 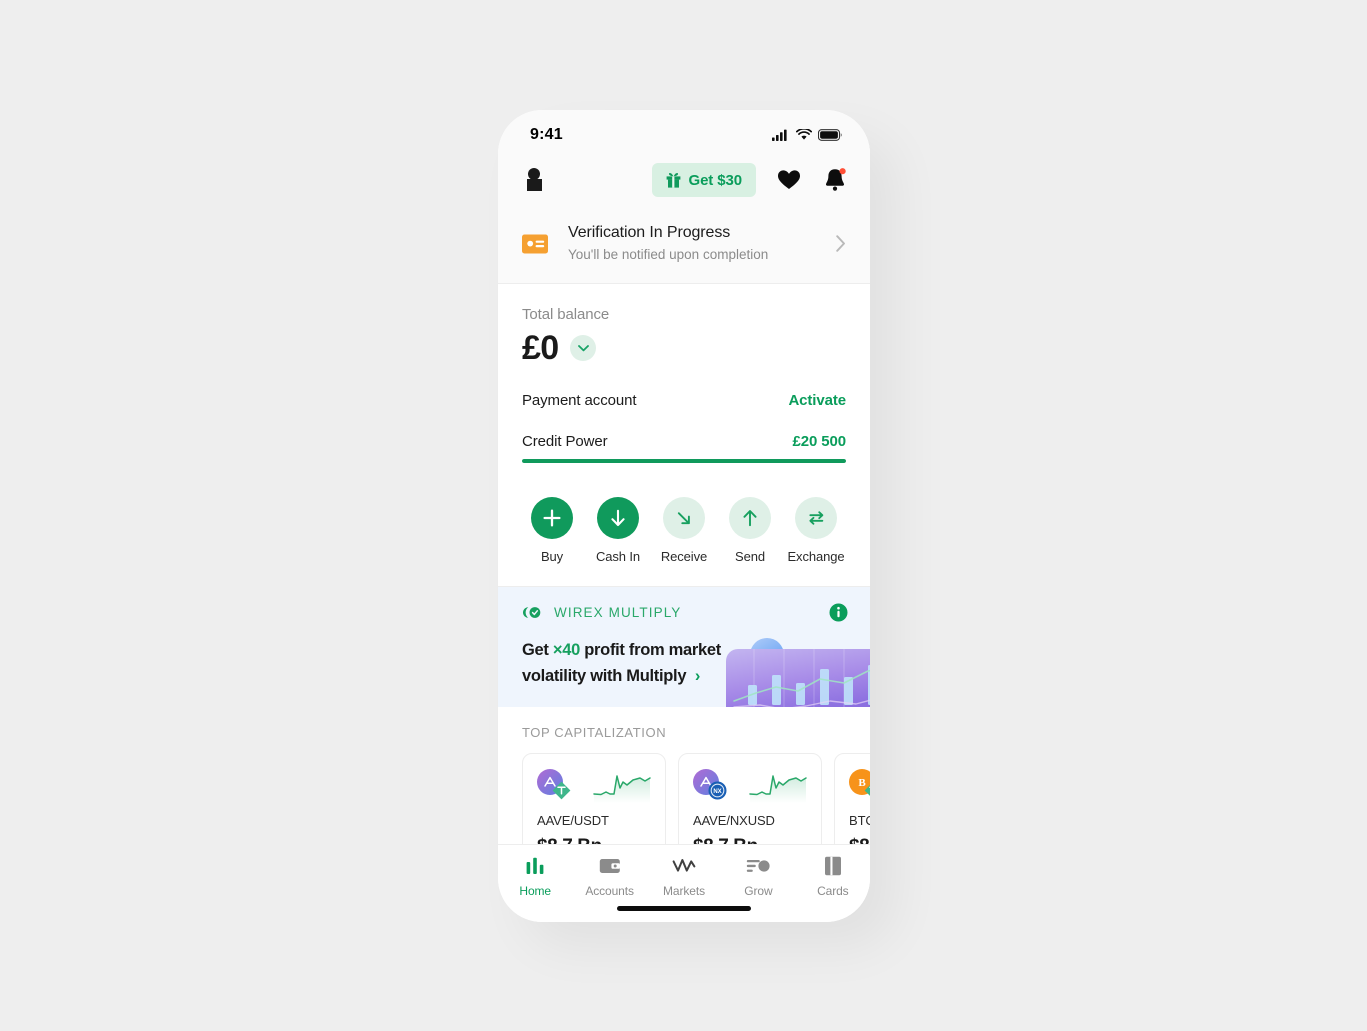 I want to click on exchange-button-circle, so click(x=816, y=518).